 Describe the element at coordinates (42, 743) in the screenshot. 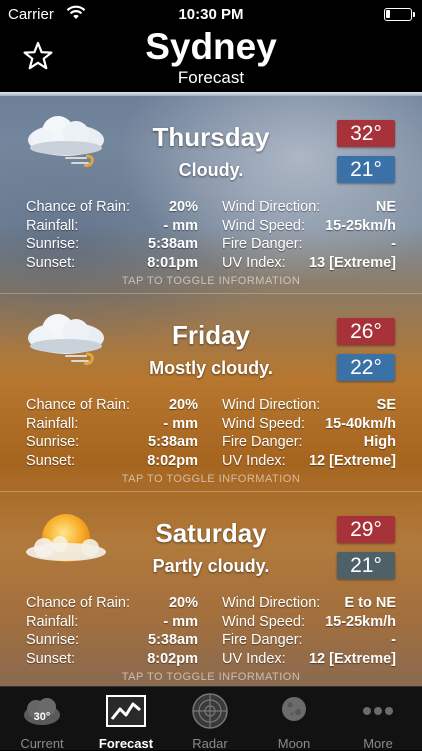

I see `tab-label: Current` at that location.